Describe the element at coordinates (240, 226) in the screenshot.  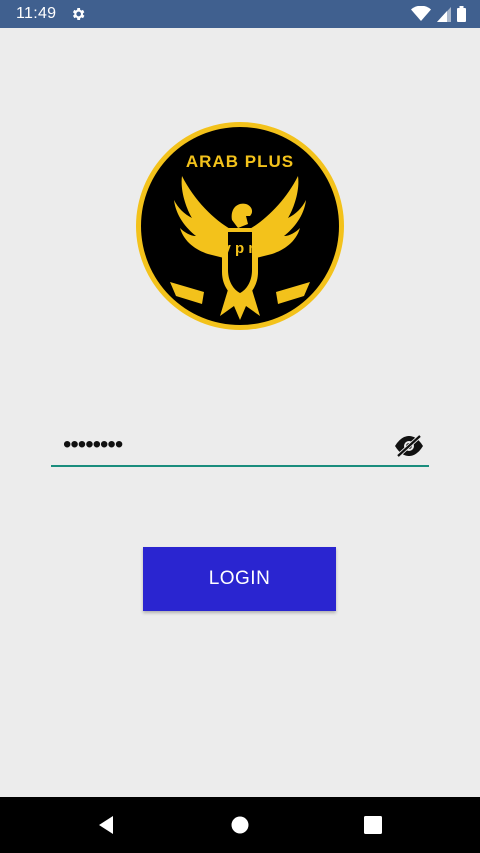
I see `app-logo: ARAB PLUS v p n` at that location.